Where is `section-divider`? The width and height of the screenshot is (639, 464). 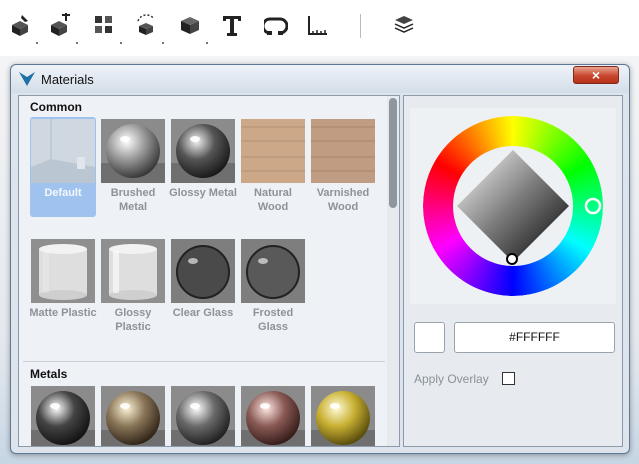 section-divider is located at coordinates (204, 361).